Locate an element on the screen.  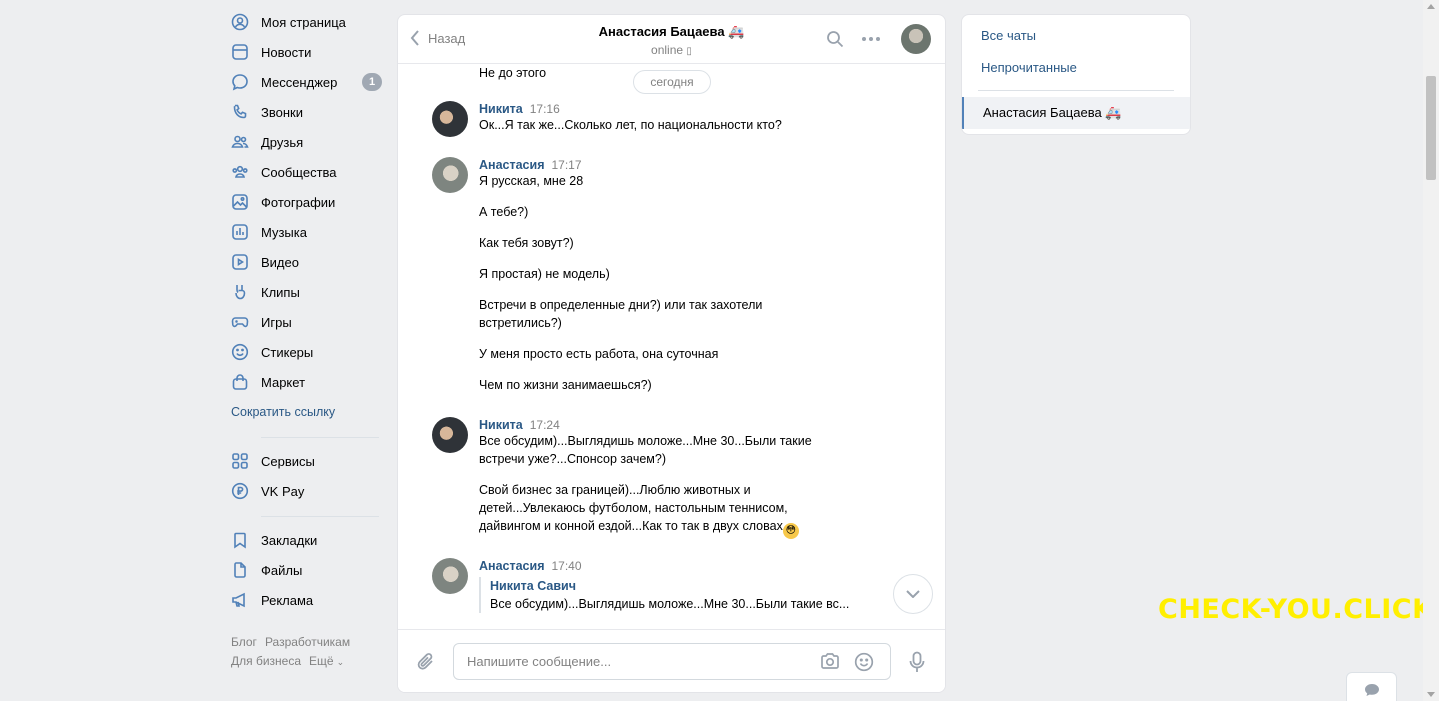
nav-item-stickers: Стикеры is located at coordinates (311, 352).